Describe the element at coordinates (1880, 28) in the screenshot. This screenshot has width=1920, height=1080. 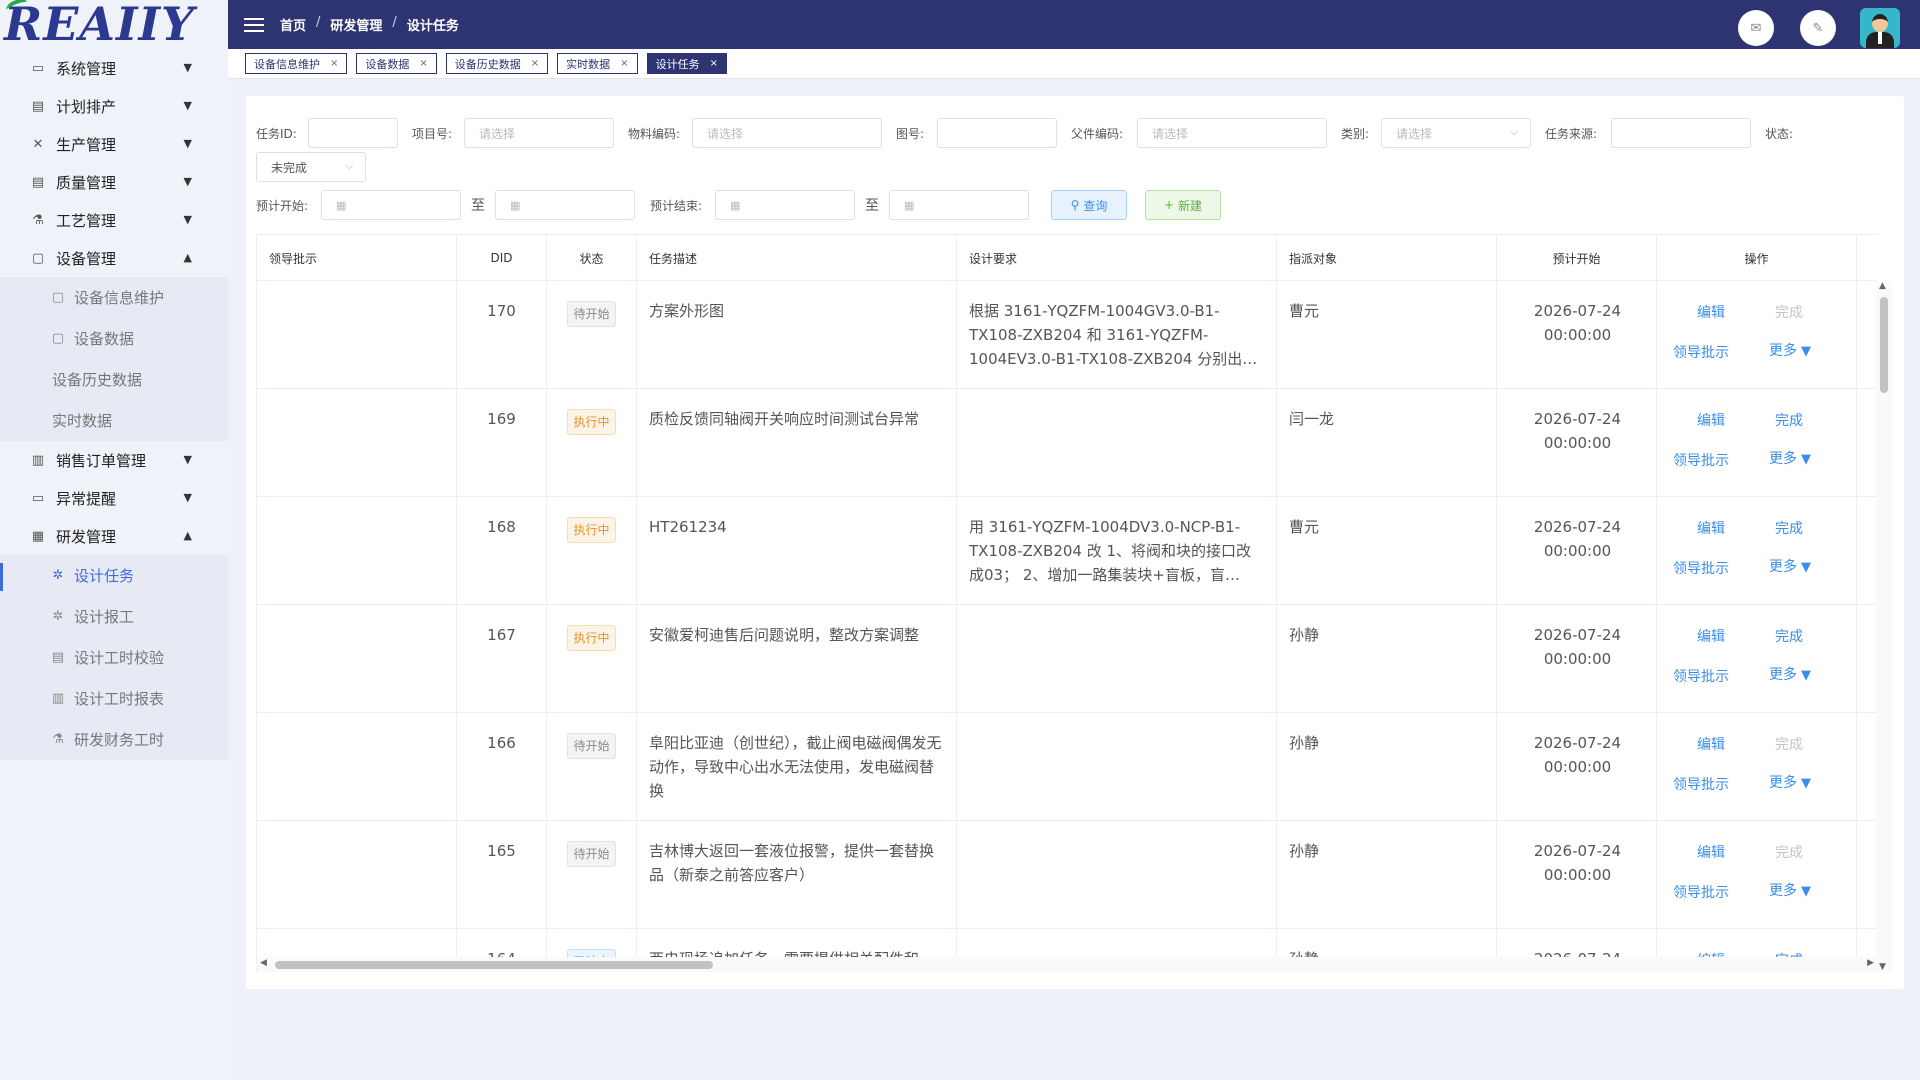
I see `avatar` at that location.